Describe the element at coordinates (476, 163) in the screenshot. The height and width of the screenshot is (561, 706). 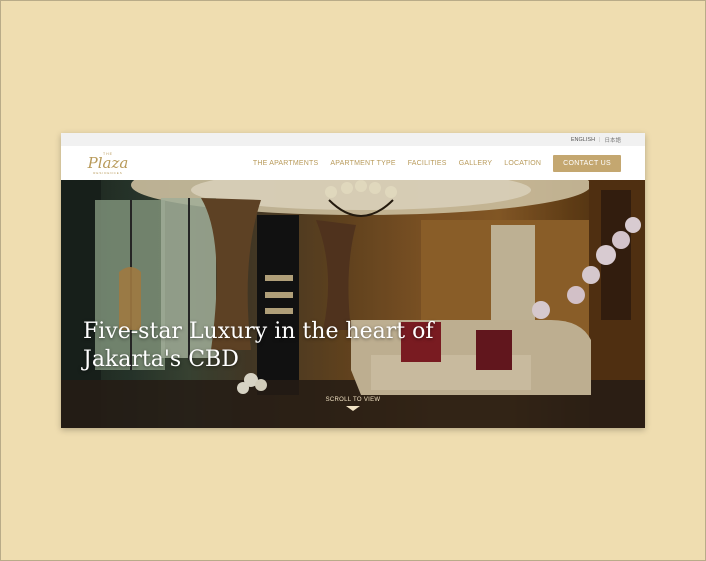
I see `nav-item-gallery: GALLERY` at that location.